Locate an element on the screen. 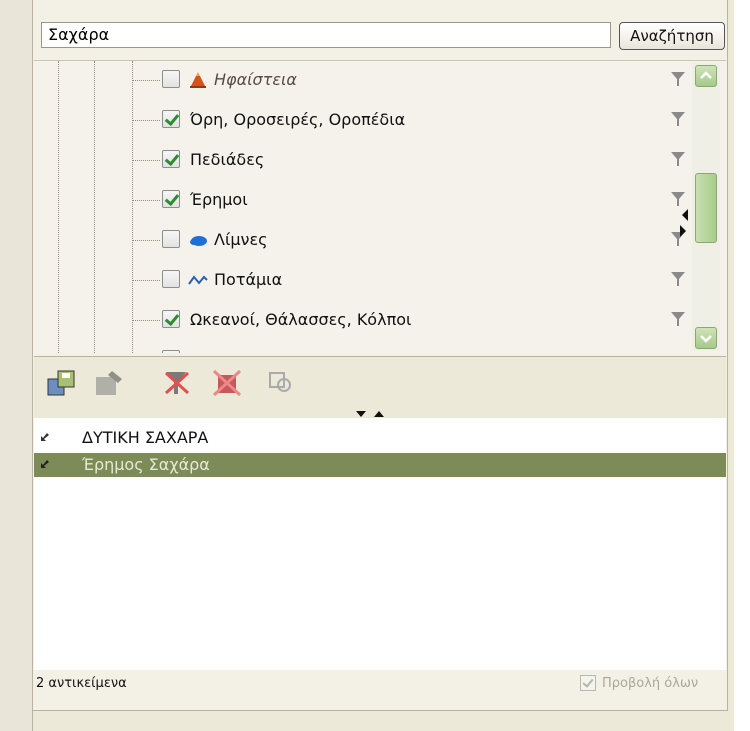  edit-icon is located at coordinates (109, 383).